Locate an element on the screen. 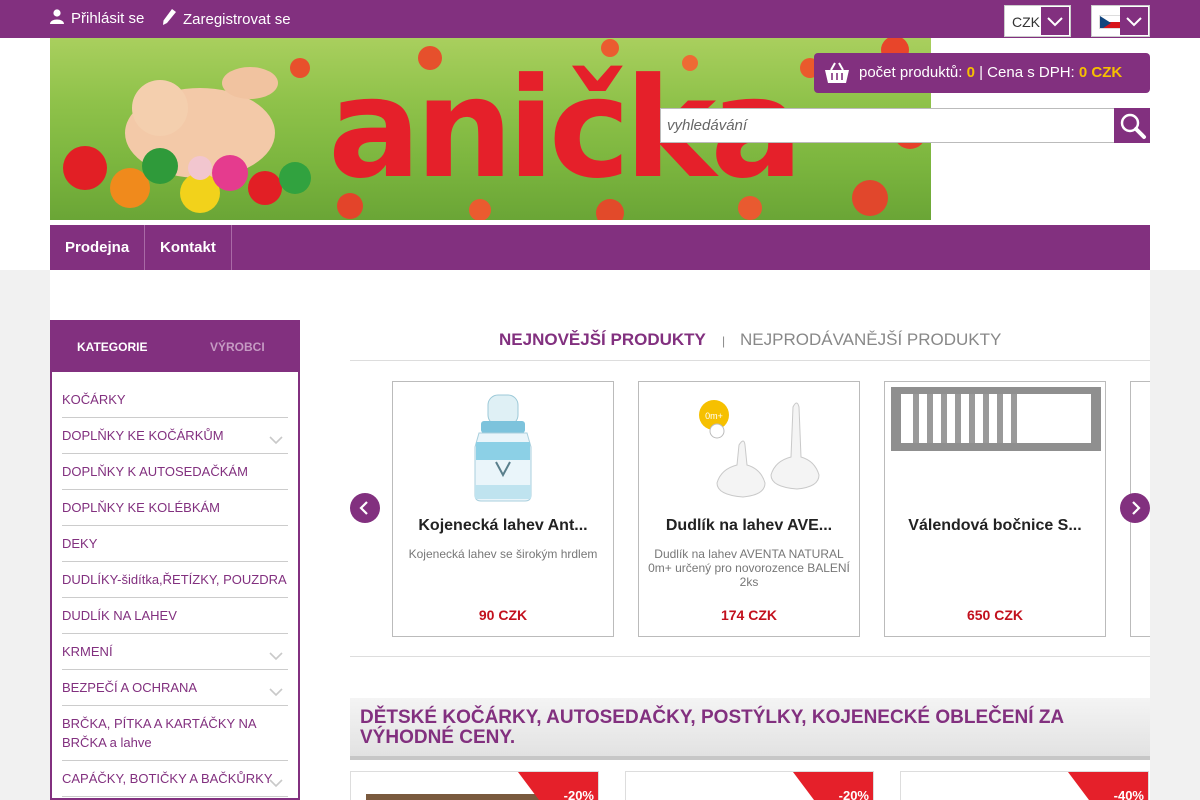  search-button is located at coordinates (1132, 125).